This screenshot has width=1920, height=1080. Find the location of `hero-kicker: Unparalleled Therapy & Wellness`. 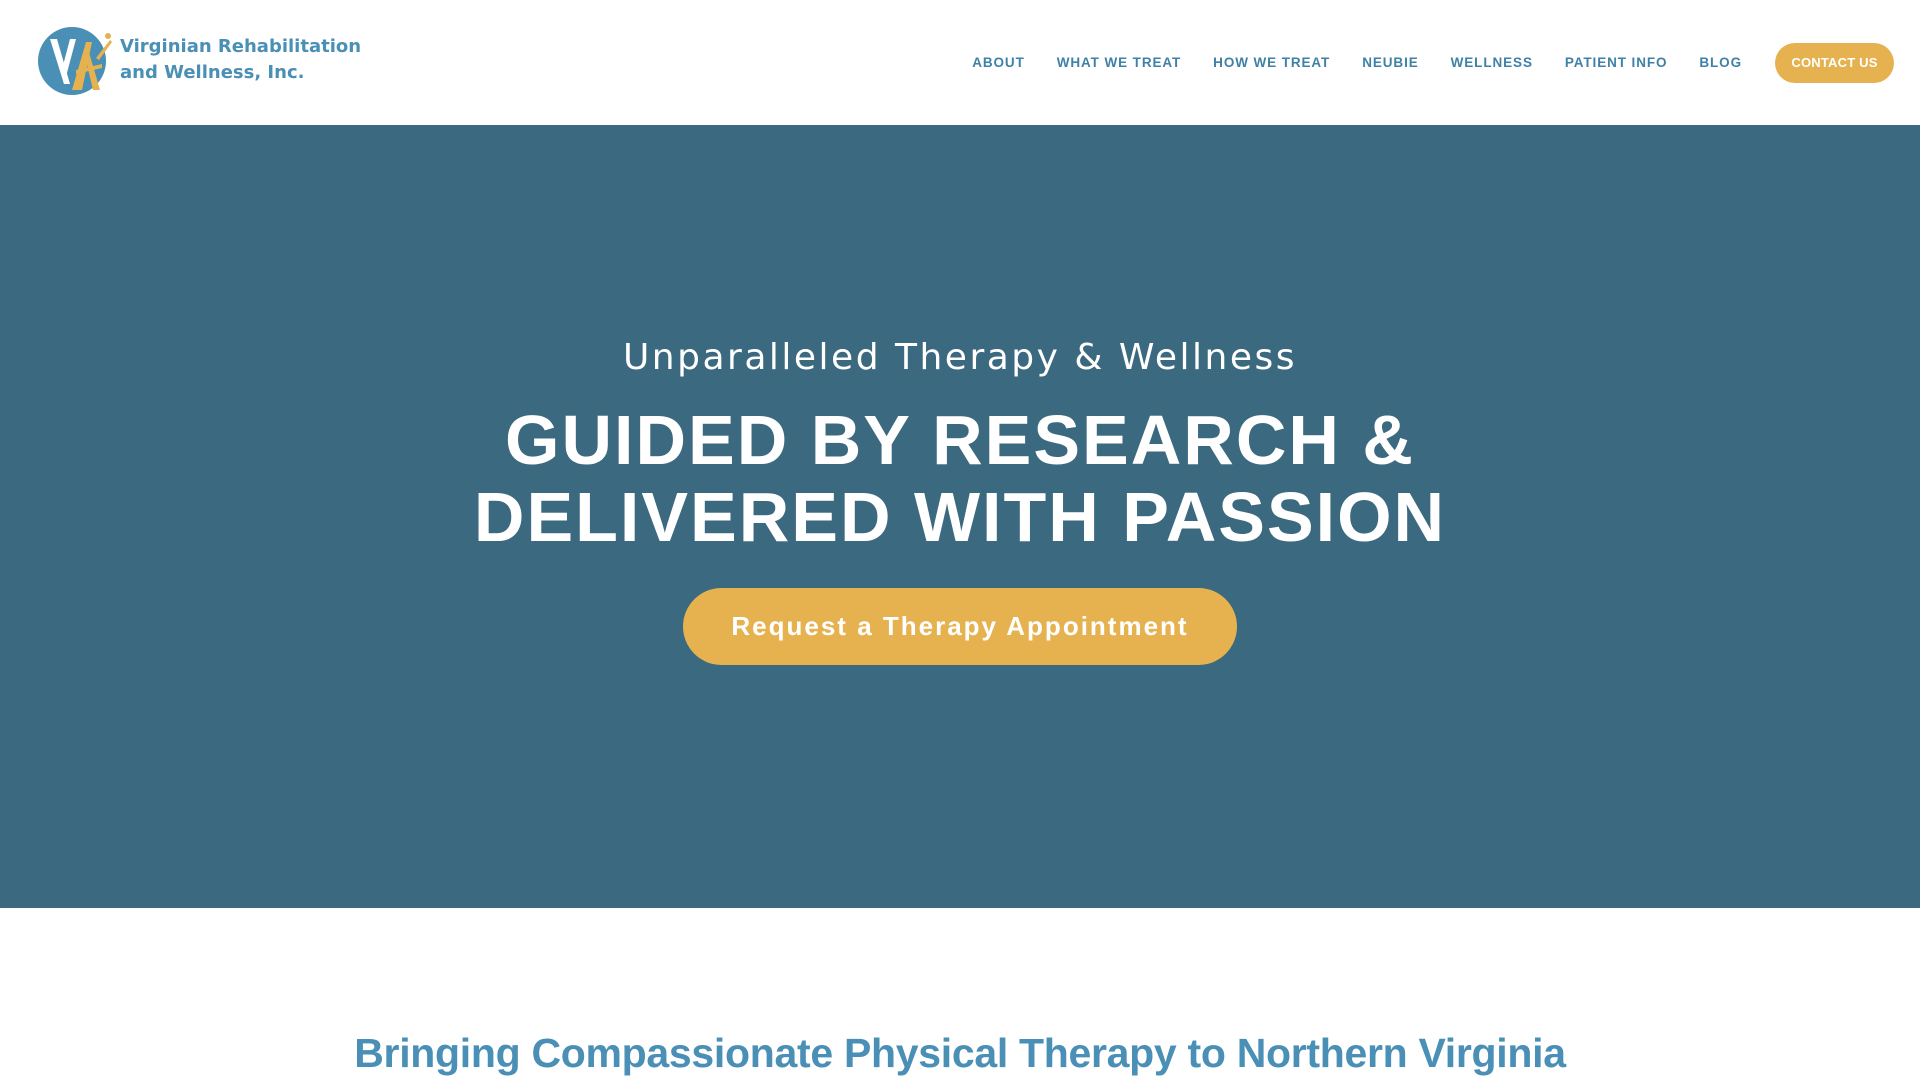

hero-kicker: Unparalleled Therapy & Wellness is located at coordinates (960, 357).